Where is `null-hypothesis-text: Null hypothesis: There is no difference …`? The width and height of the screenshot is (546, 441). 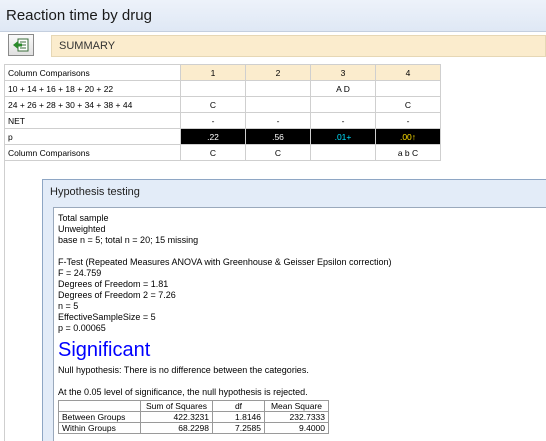 null-hypothesis-text: Null hypothesis: There is no difference … is located at coordinates (183, 370).